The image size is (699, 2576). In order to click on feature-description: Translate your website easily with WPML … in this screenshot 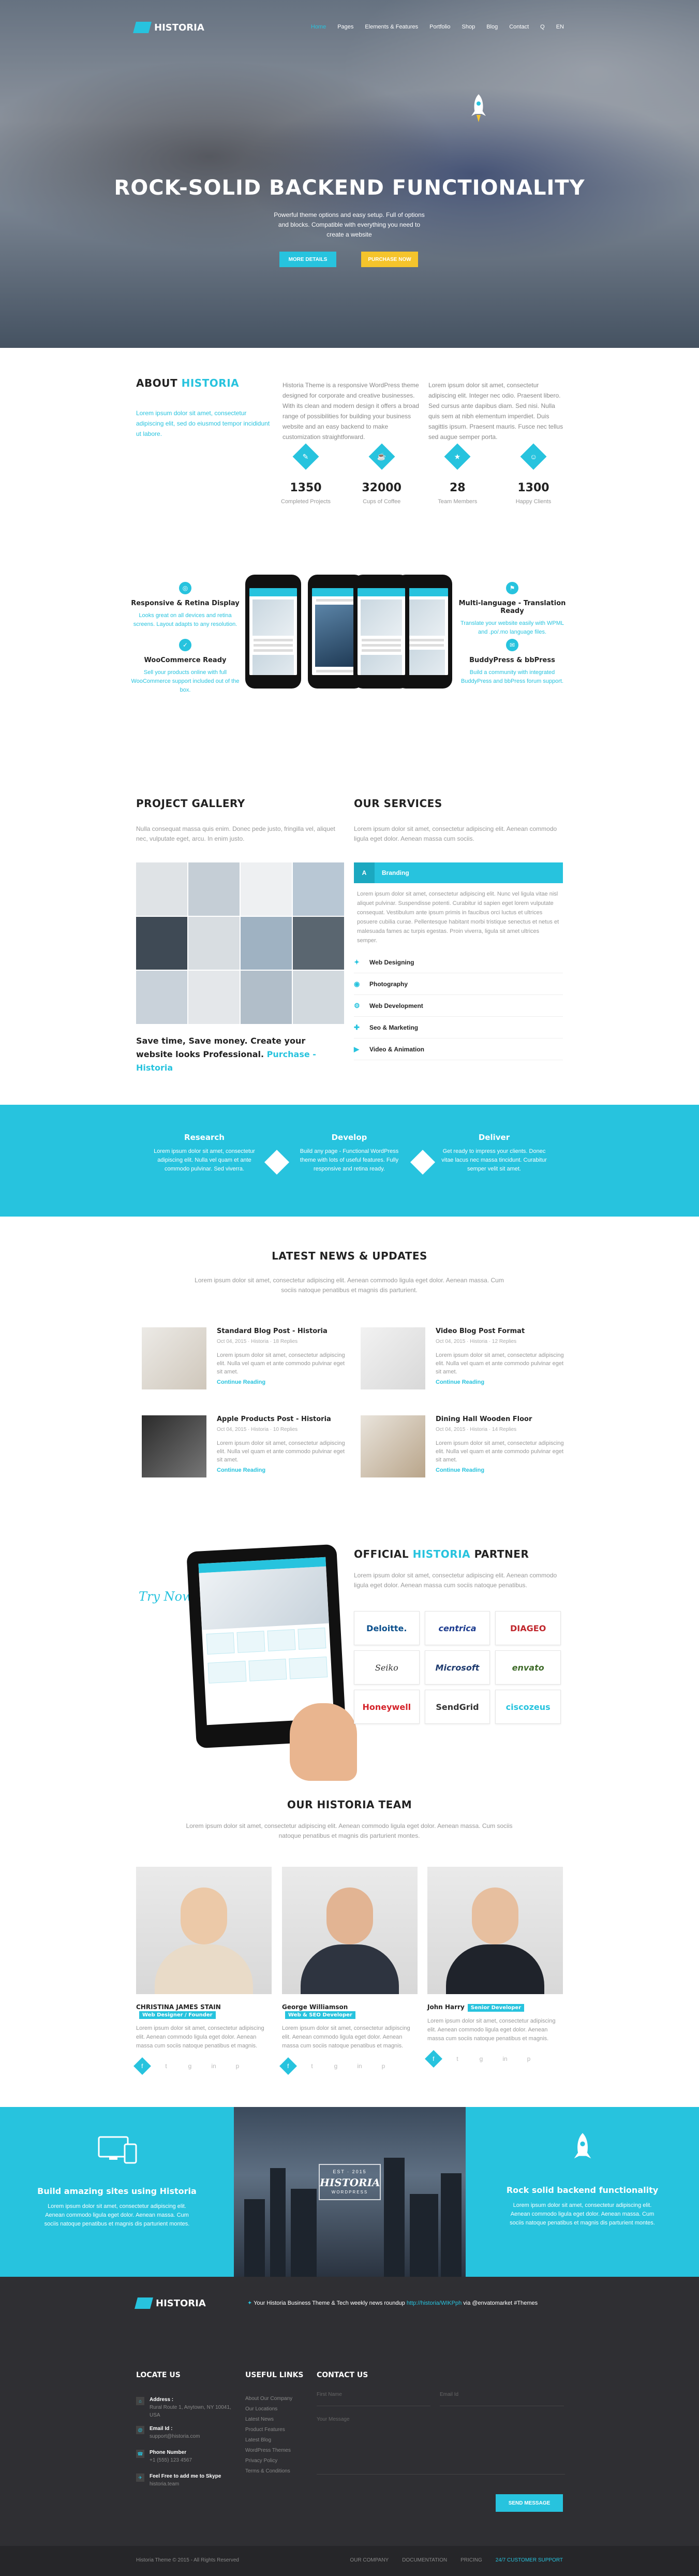, I will do `click(512, 627)`.